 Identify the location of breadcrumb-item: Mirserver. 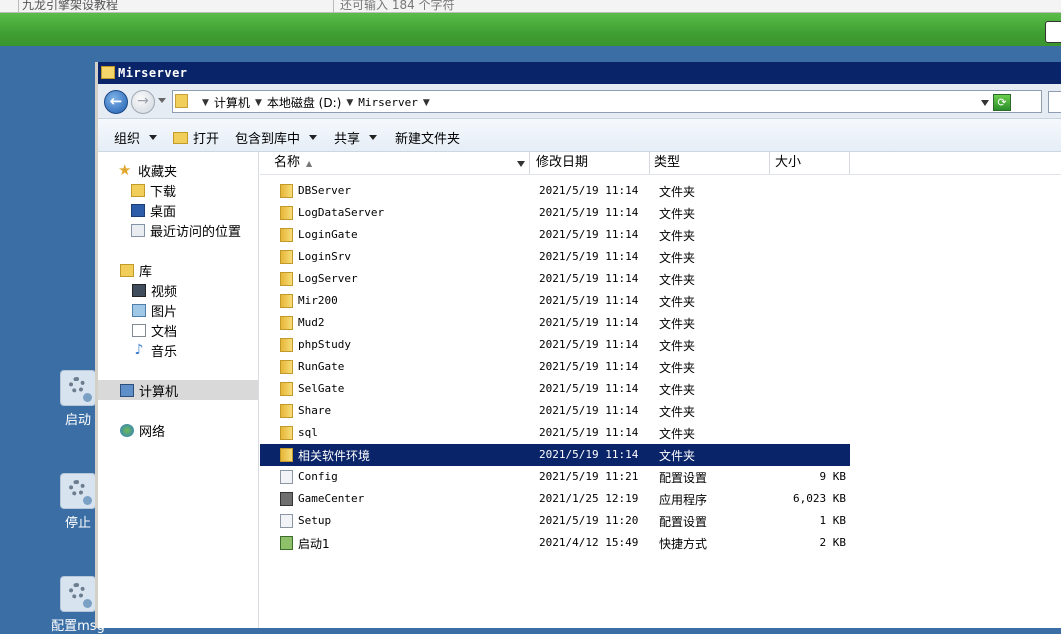
(388, 102).